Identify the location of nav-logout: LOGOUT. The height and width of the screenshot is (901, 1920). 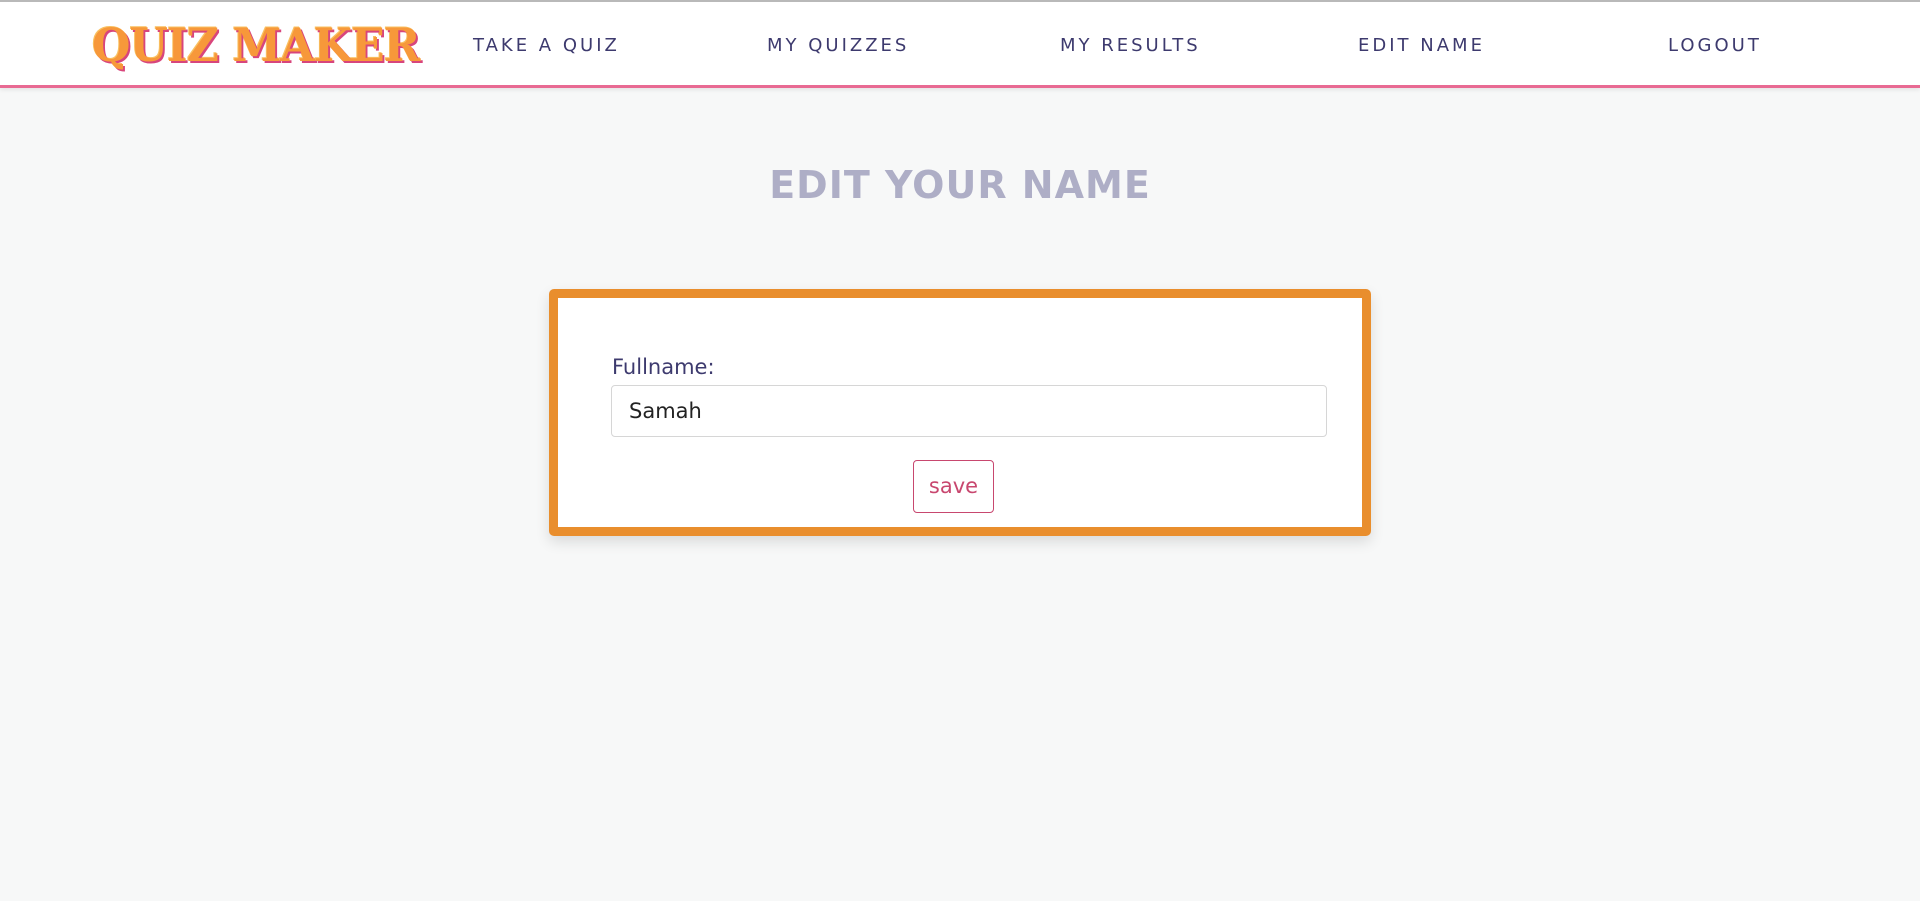
(1715, 46).